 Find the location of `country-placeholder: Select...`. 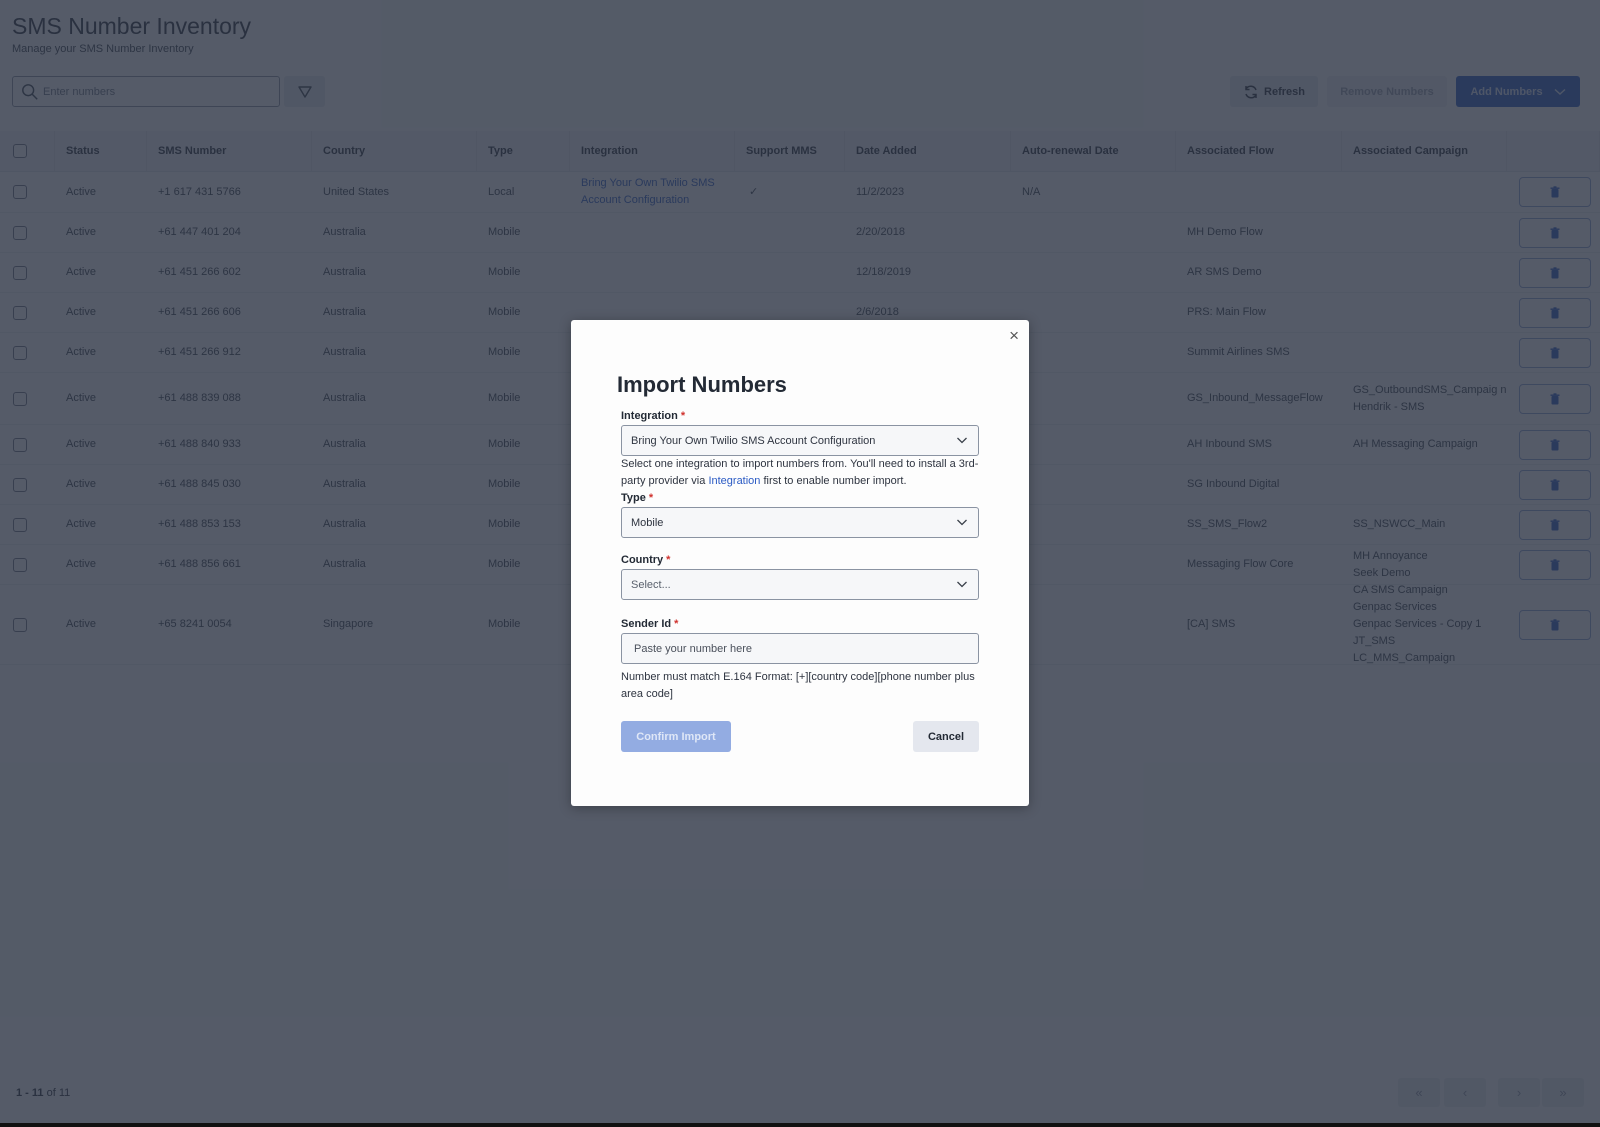

country-placeholder: Select... is located at coordinates (651, 584).